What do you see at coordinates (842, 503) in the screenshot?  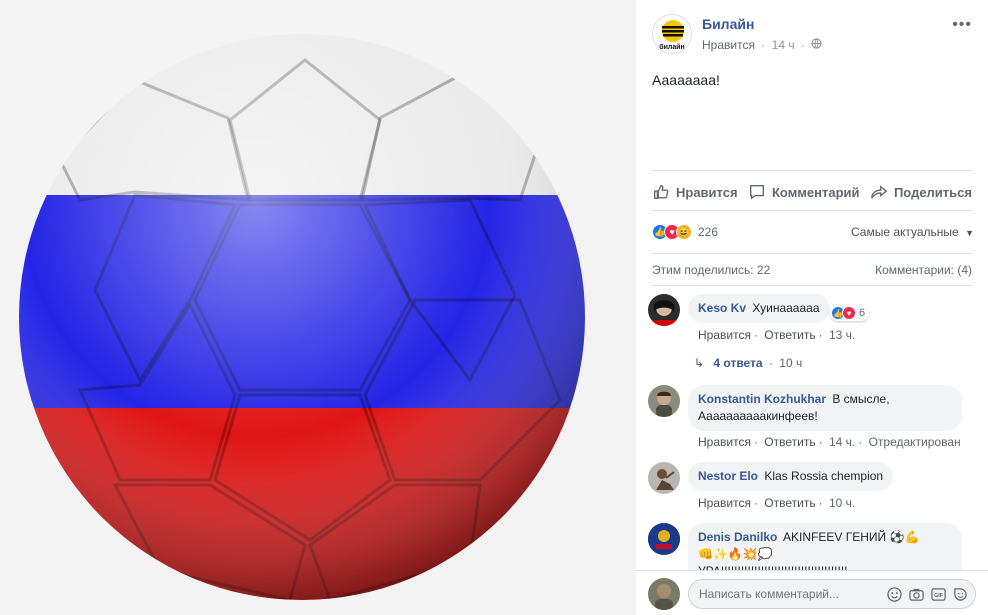 I see `comment-time: 10 ч.` at bounding box center [842, 503].